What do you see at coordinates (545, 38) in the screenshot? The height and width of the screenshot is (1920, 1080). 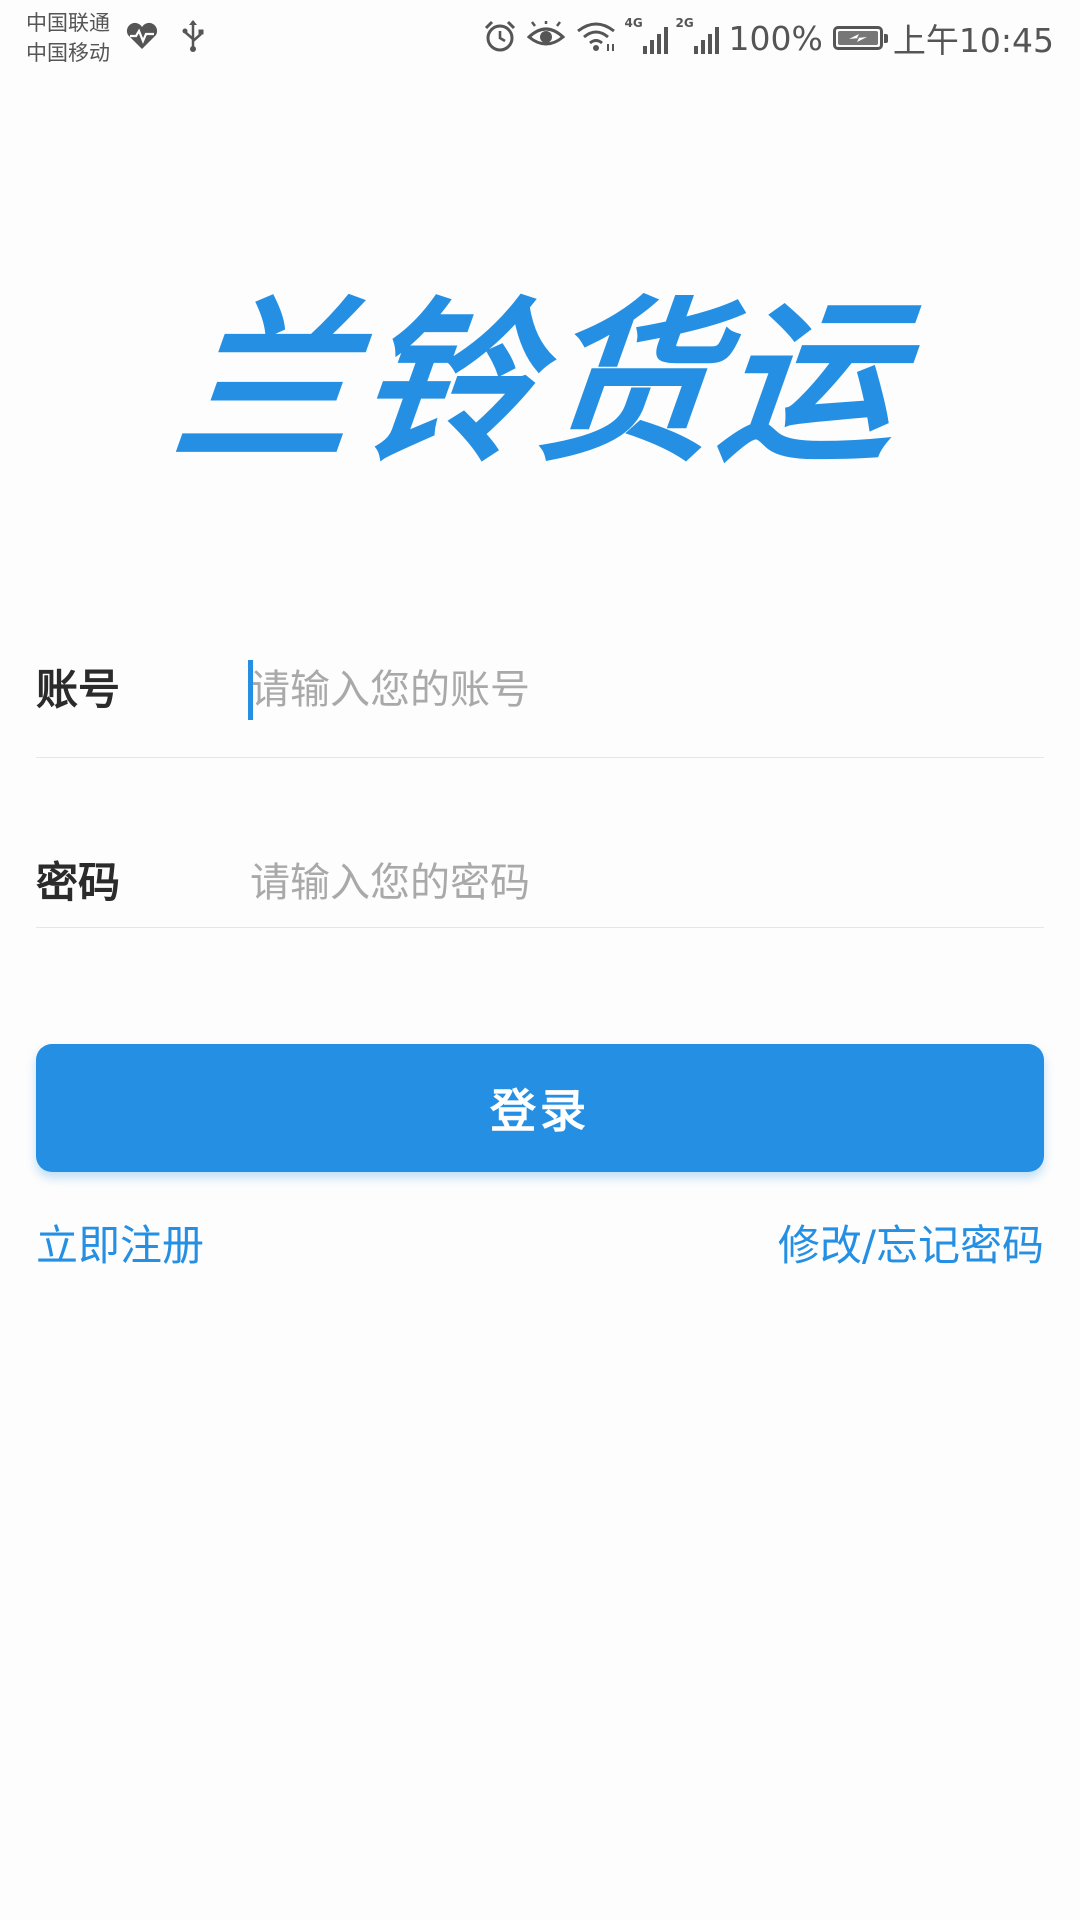 I see `eye-icon` at bounding box center [545, 38].